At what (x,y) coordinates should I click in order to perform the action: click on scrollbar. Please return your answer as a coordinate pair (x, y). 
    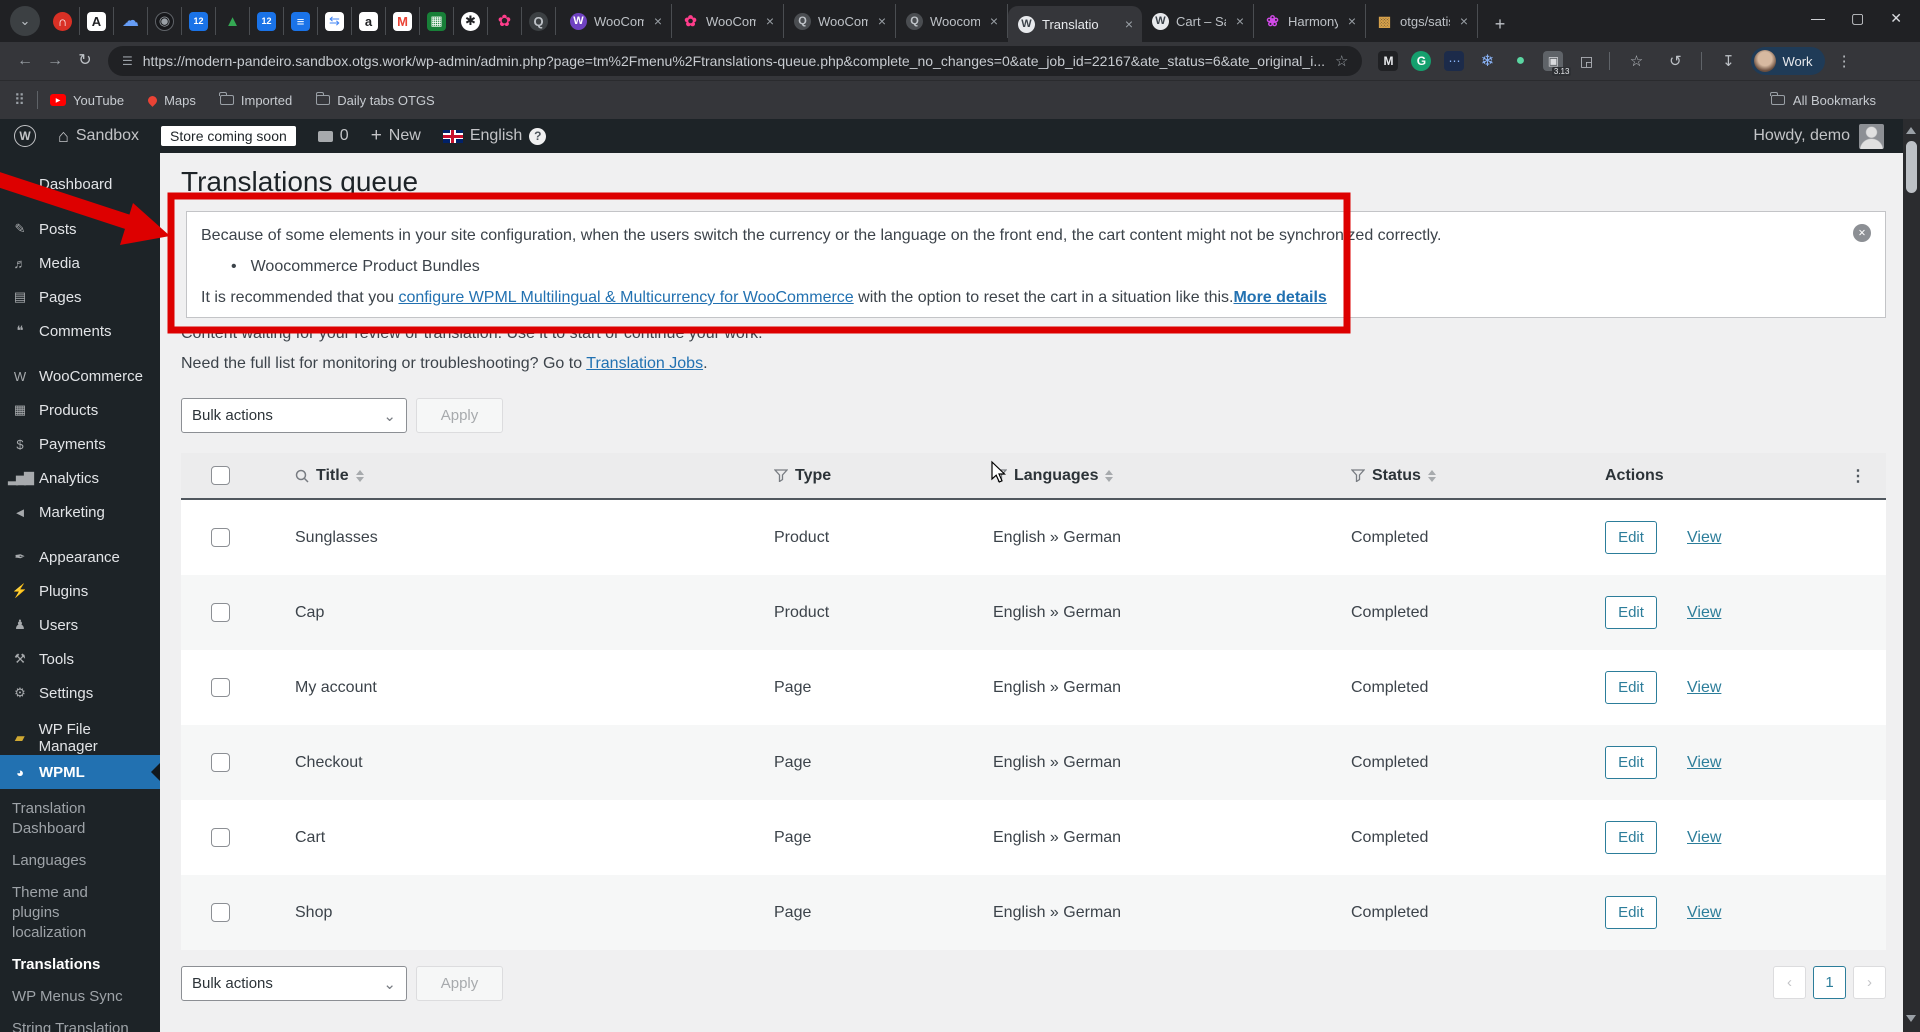
    Looking at the image, I should click on (1911, 575).